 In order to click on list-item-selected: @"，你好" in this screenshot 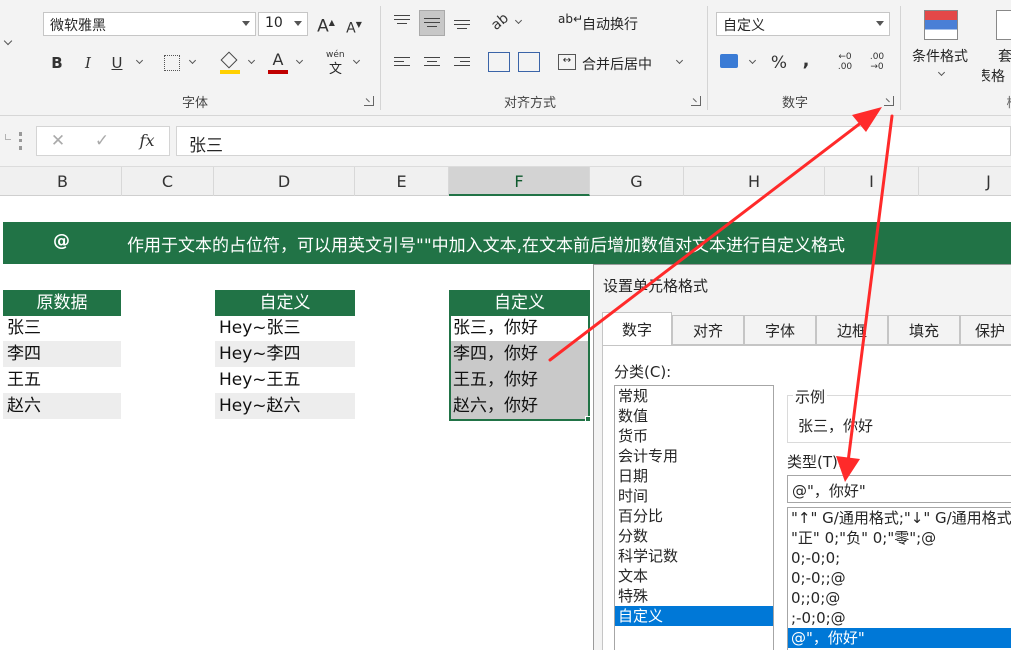, I will do `click(899, 638)`.